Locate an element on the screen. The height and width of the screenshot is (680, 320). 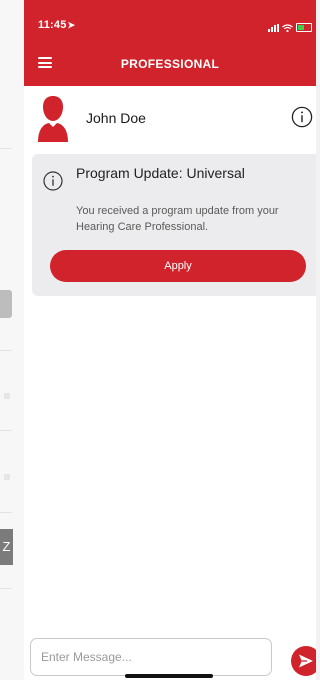
peek-index-letter: Z is located at coordinates (6, 547).